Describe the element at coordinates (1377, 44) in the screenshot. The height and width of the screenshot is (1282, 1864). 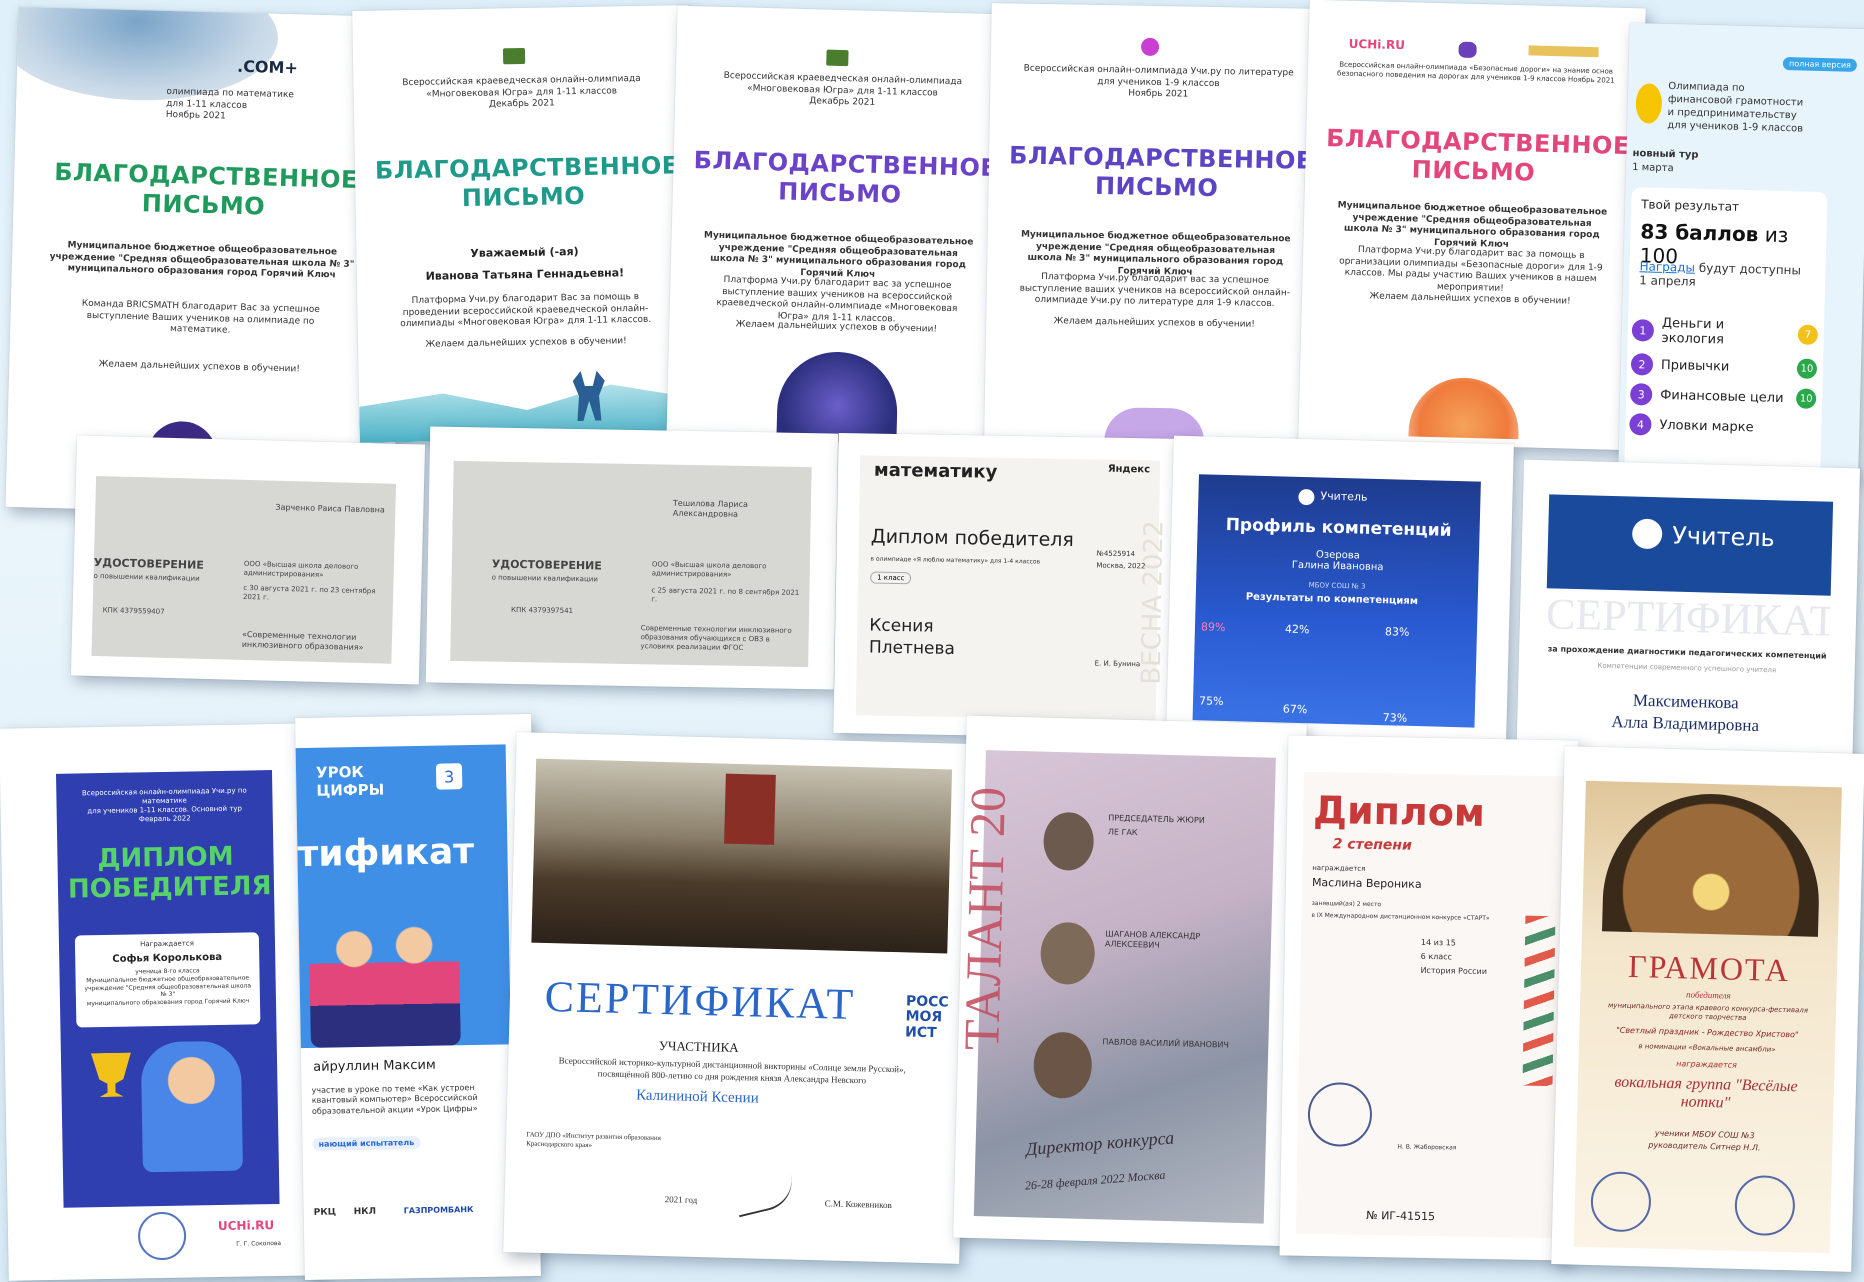
I see `uchi-brand: UCHi.RU` at that location.